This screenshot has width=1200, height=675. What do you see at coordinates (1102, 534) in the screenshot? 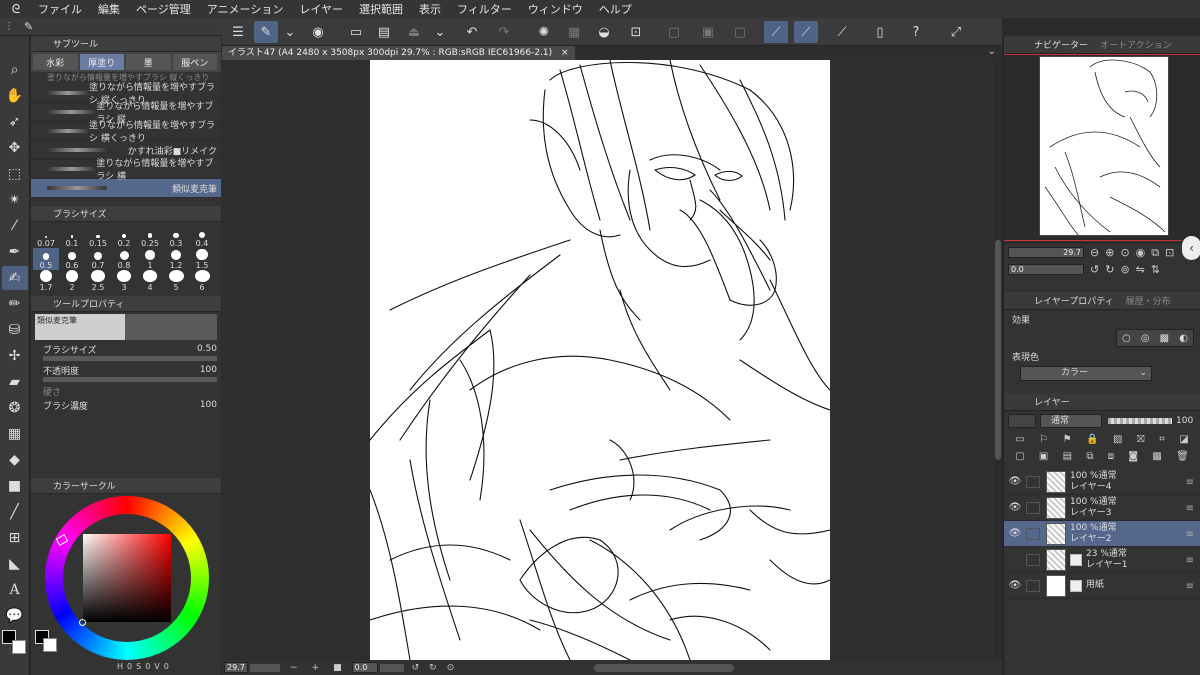
I see `layer-row: 👁 100 %通常 レイヤー2 ≡` at bounding box center [1102, 534].